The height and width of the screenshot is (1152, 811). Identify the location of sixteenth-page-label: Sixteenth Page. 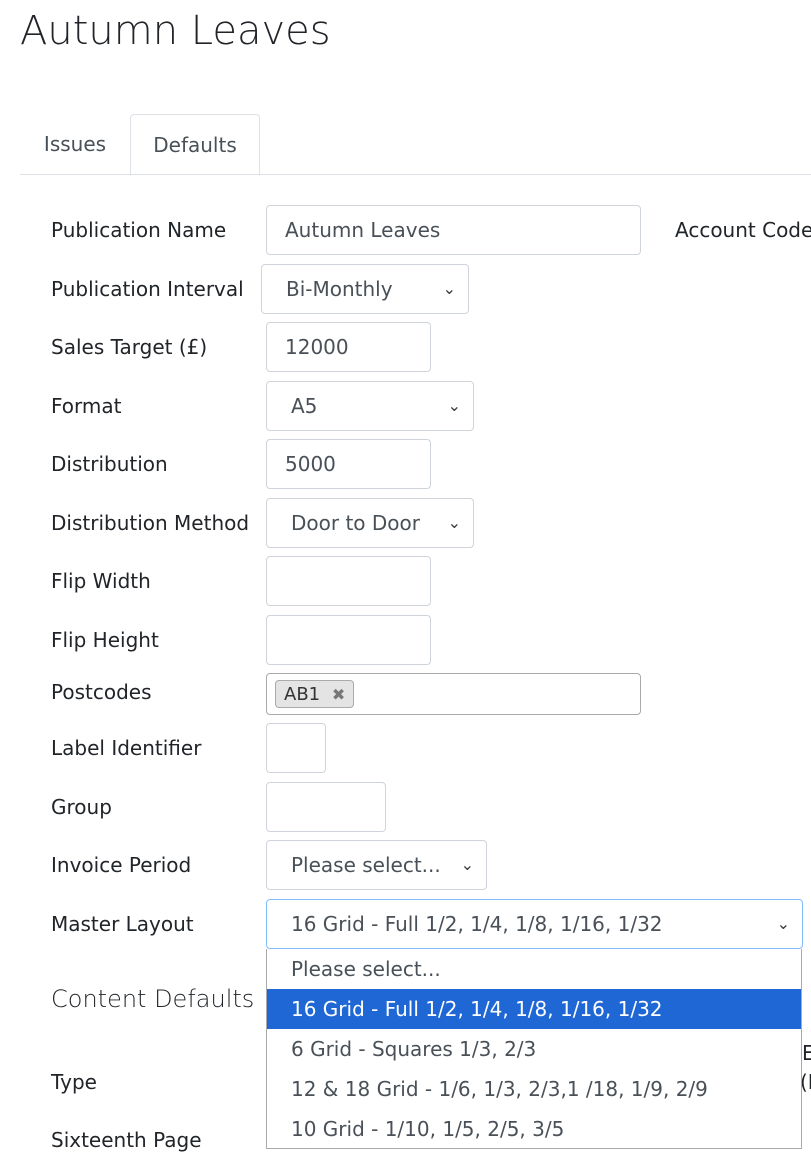
(126, 1140).